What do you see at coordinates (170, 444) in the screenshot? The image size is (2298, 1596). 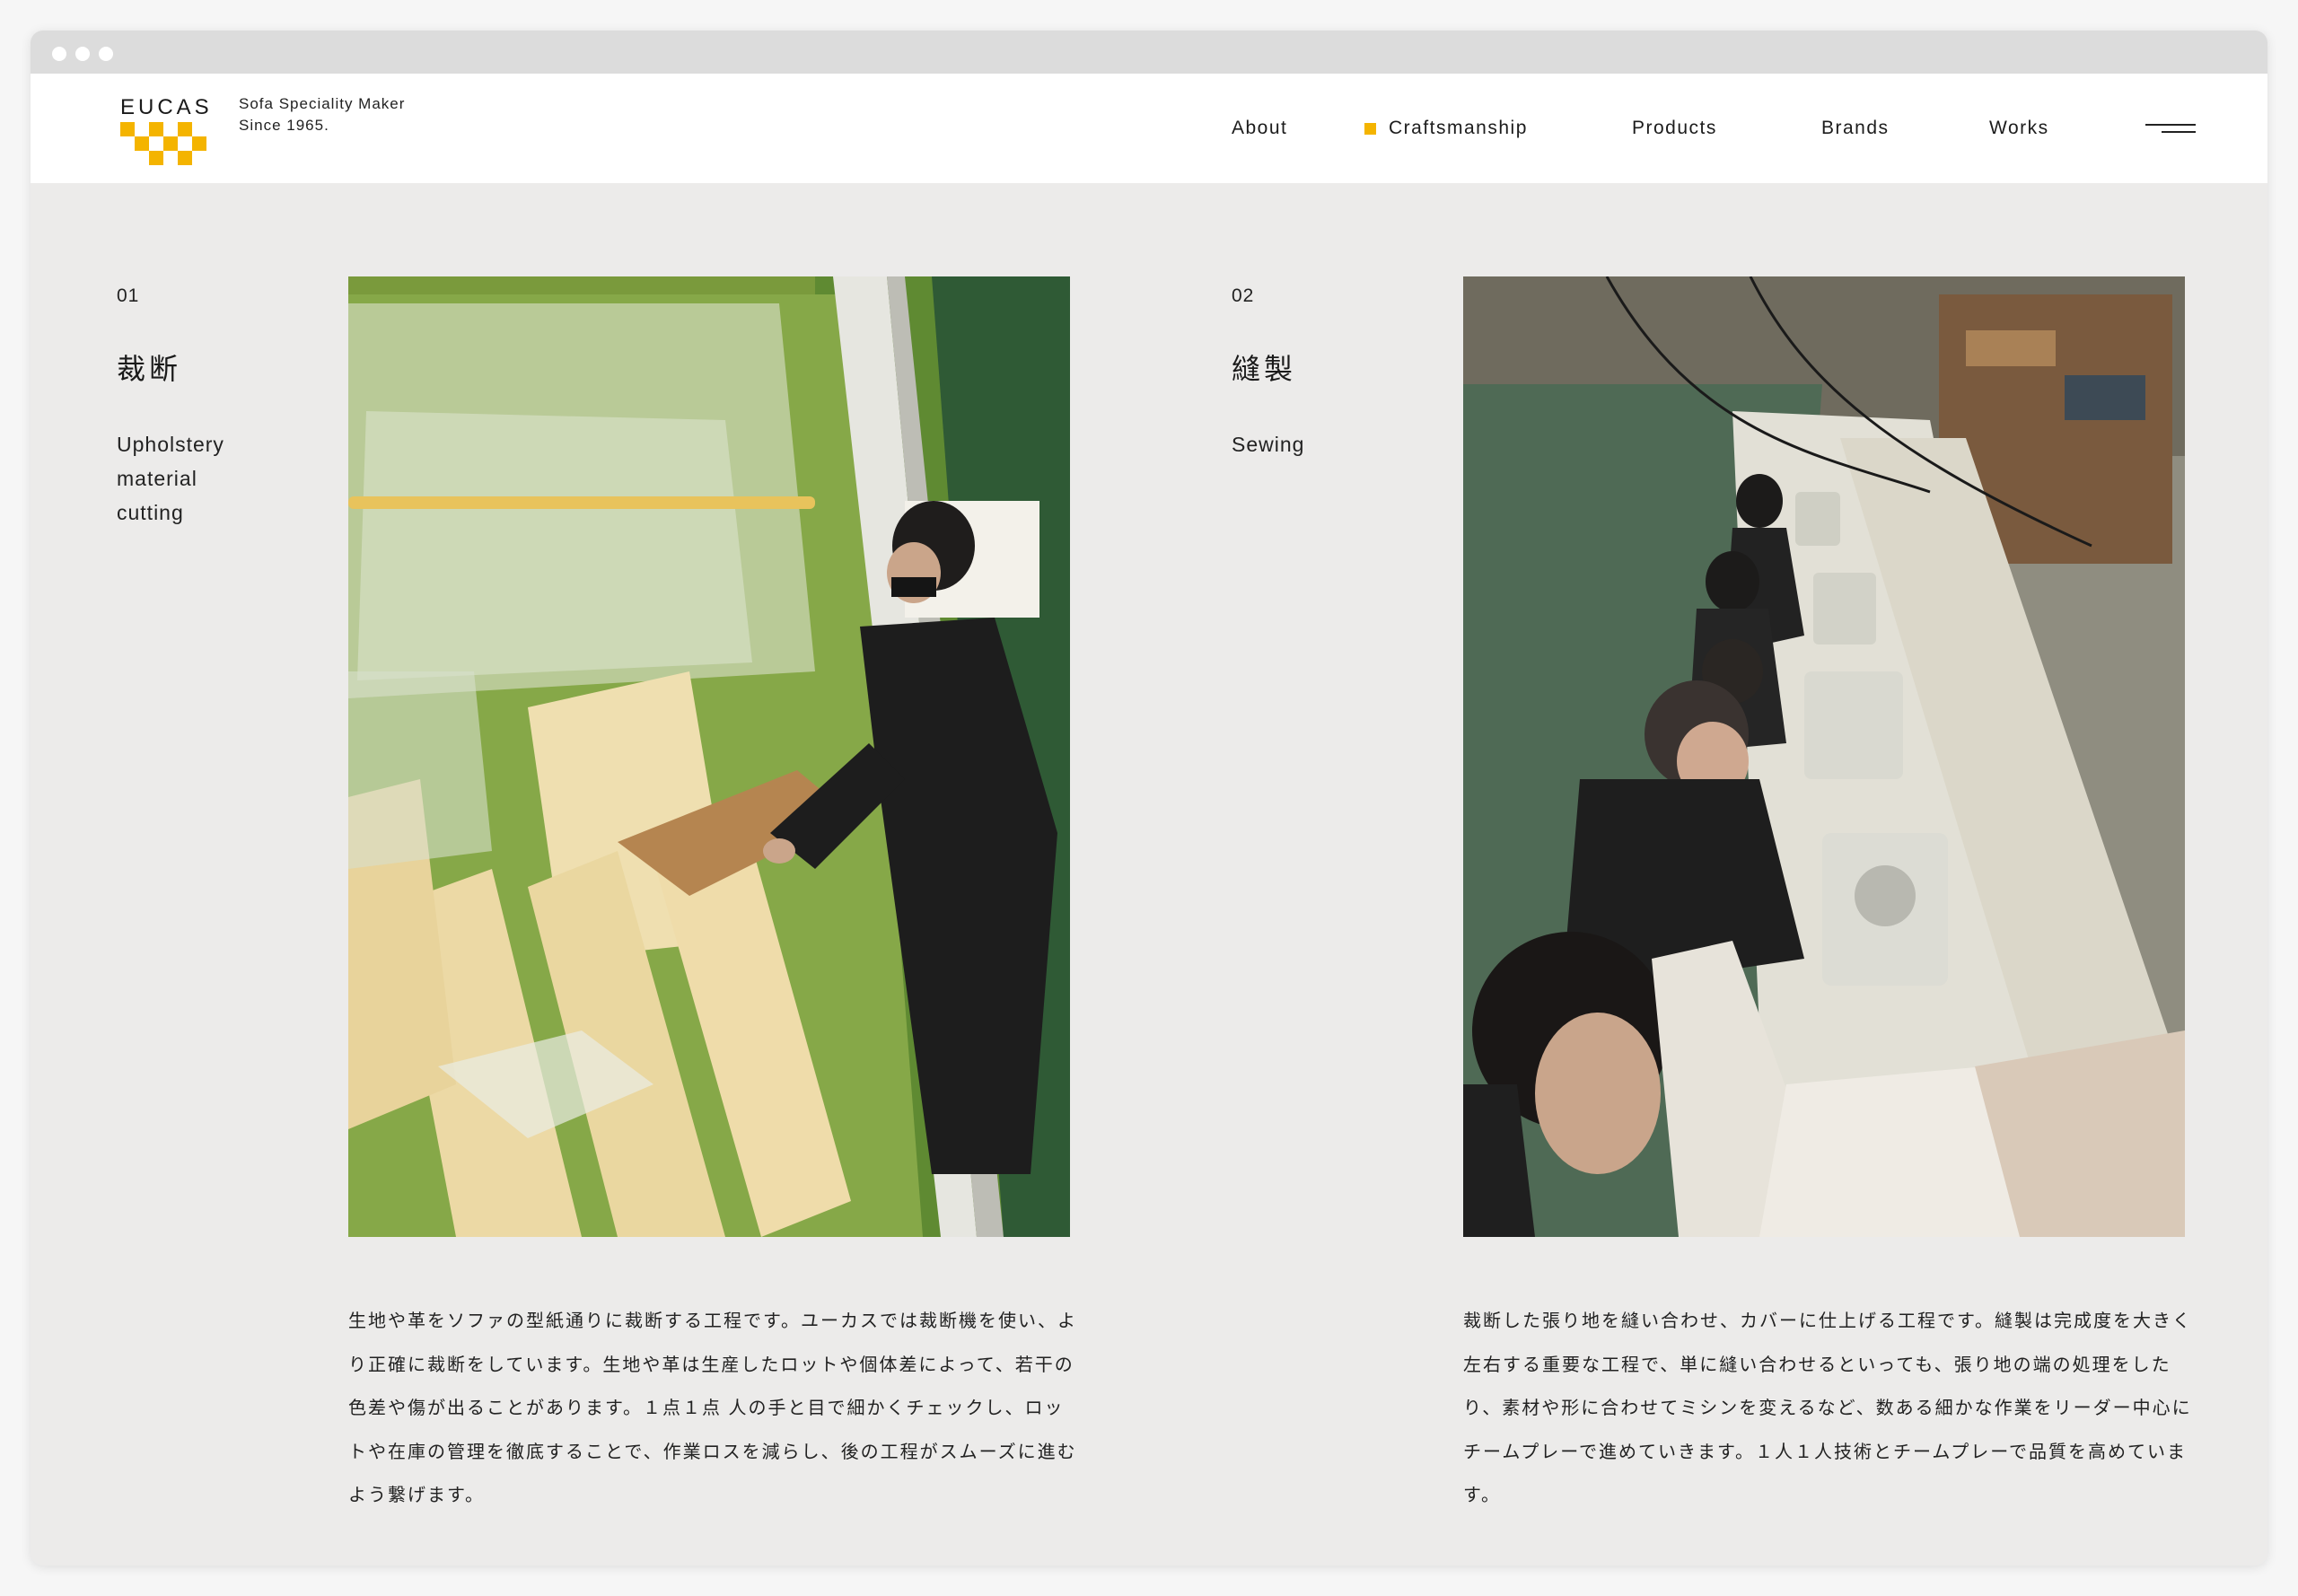 I see `step-title-en-line: Upholstery` at bounding box center [170, 444].